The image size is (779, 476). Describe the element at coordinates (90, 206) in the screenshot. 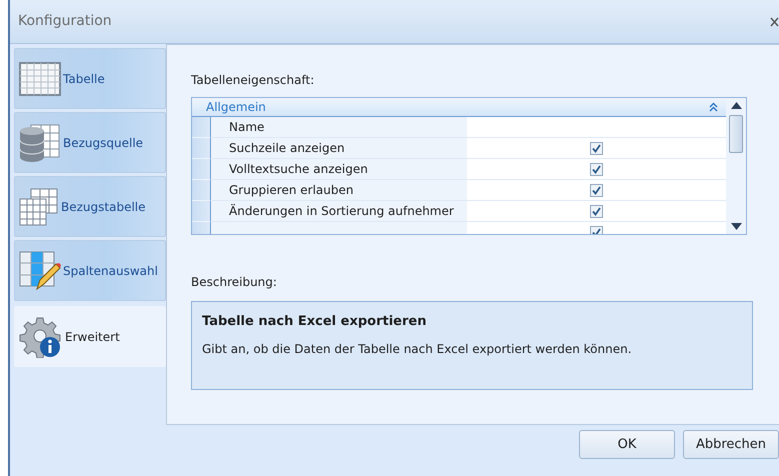

I see `tab: Bezugstabelle` at that location.